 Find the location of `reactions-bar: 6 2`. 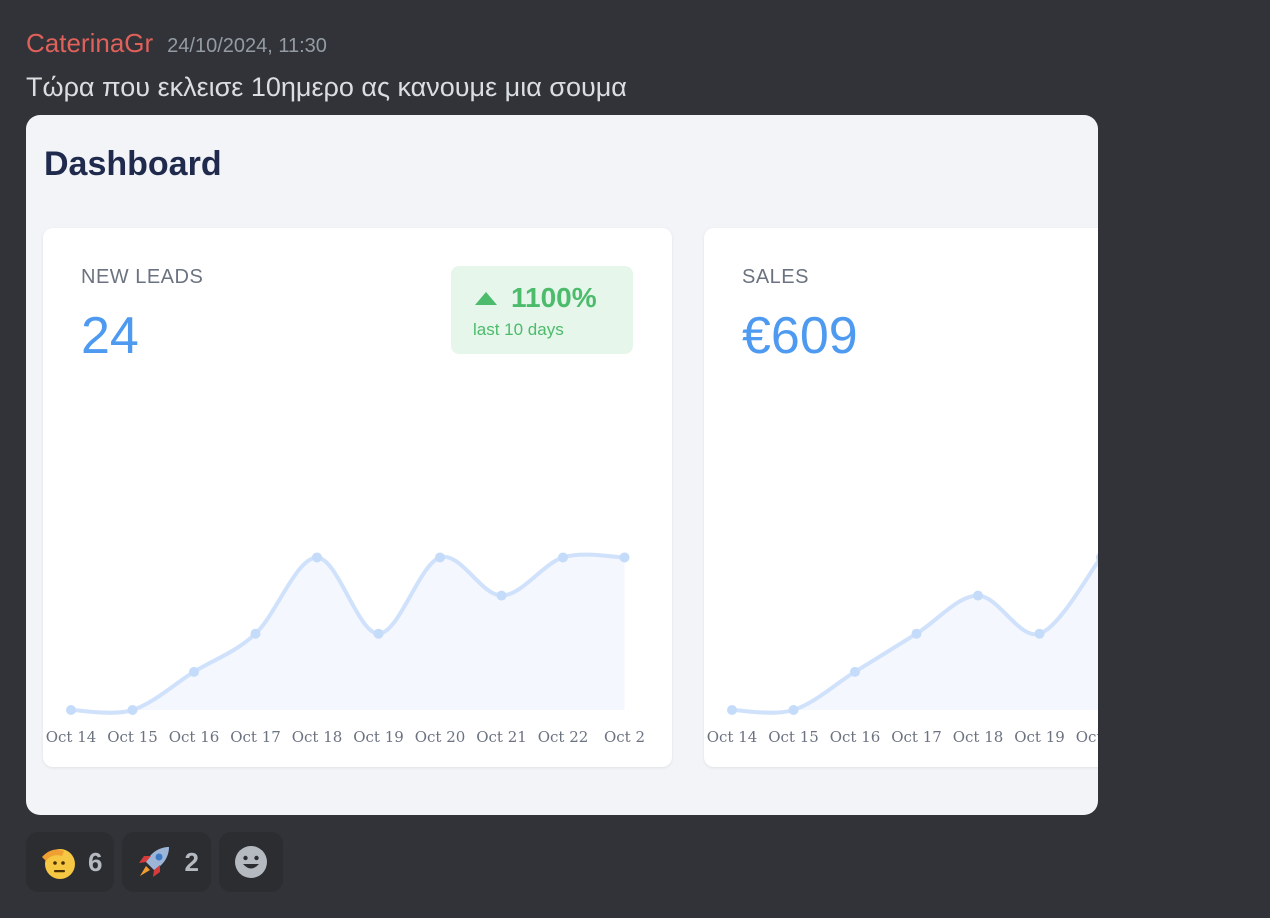

reactions-bar: 6 2 is located at coordinates (154, 862).